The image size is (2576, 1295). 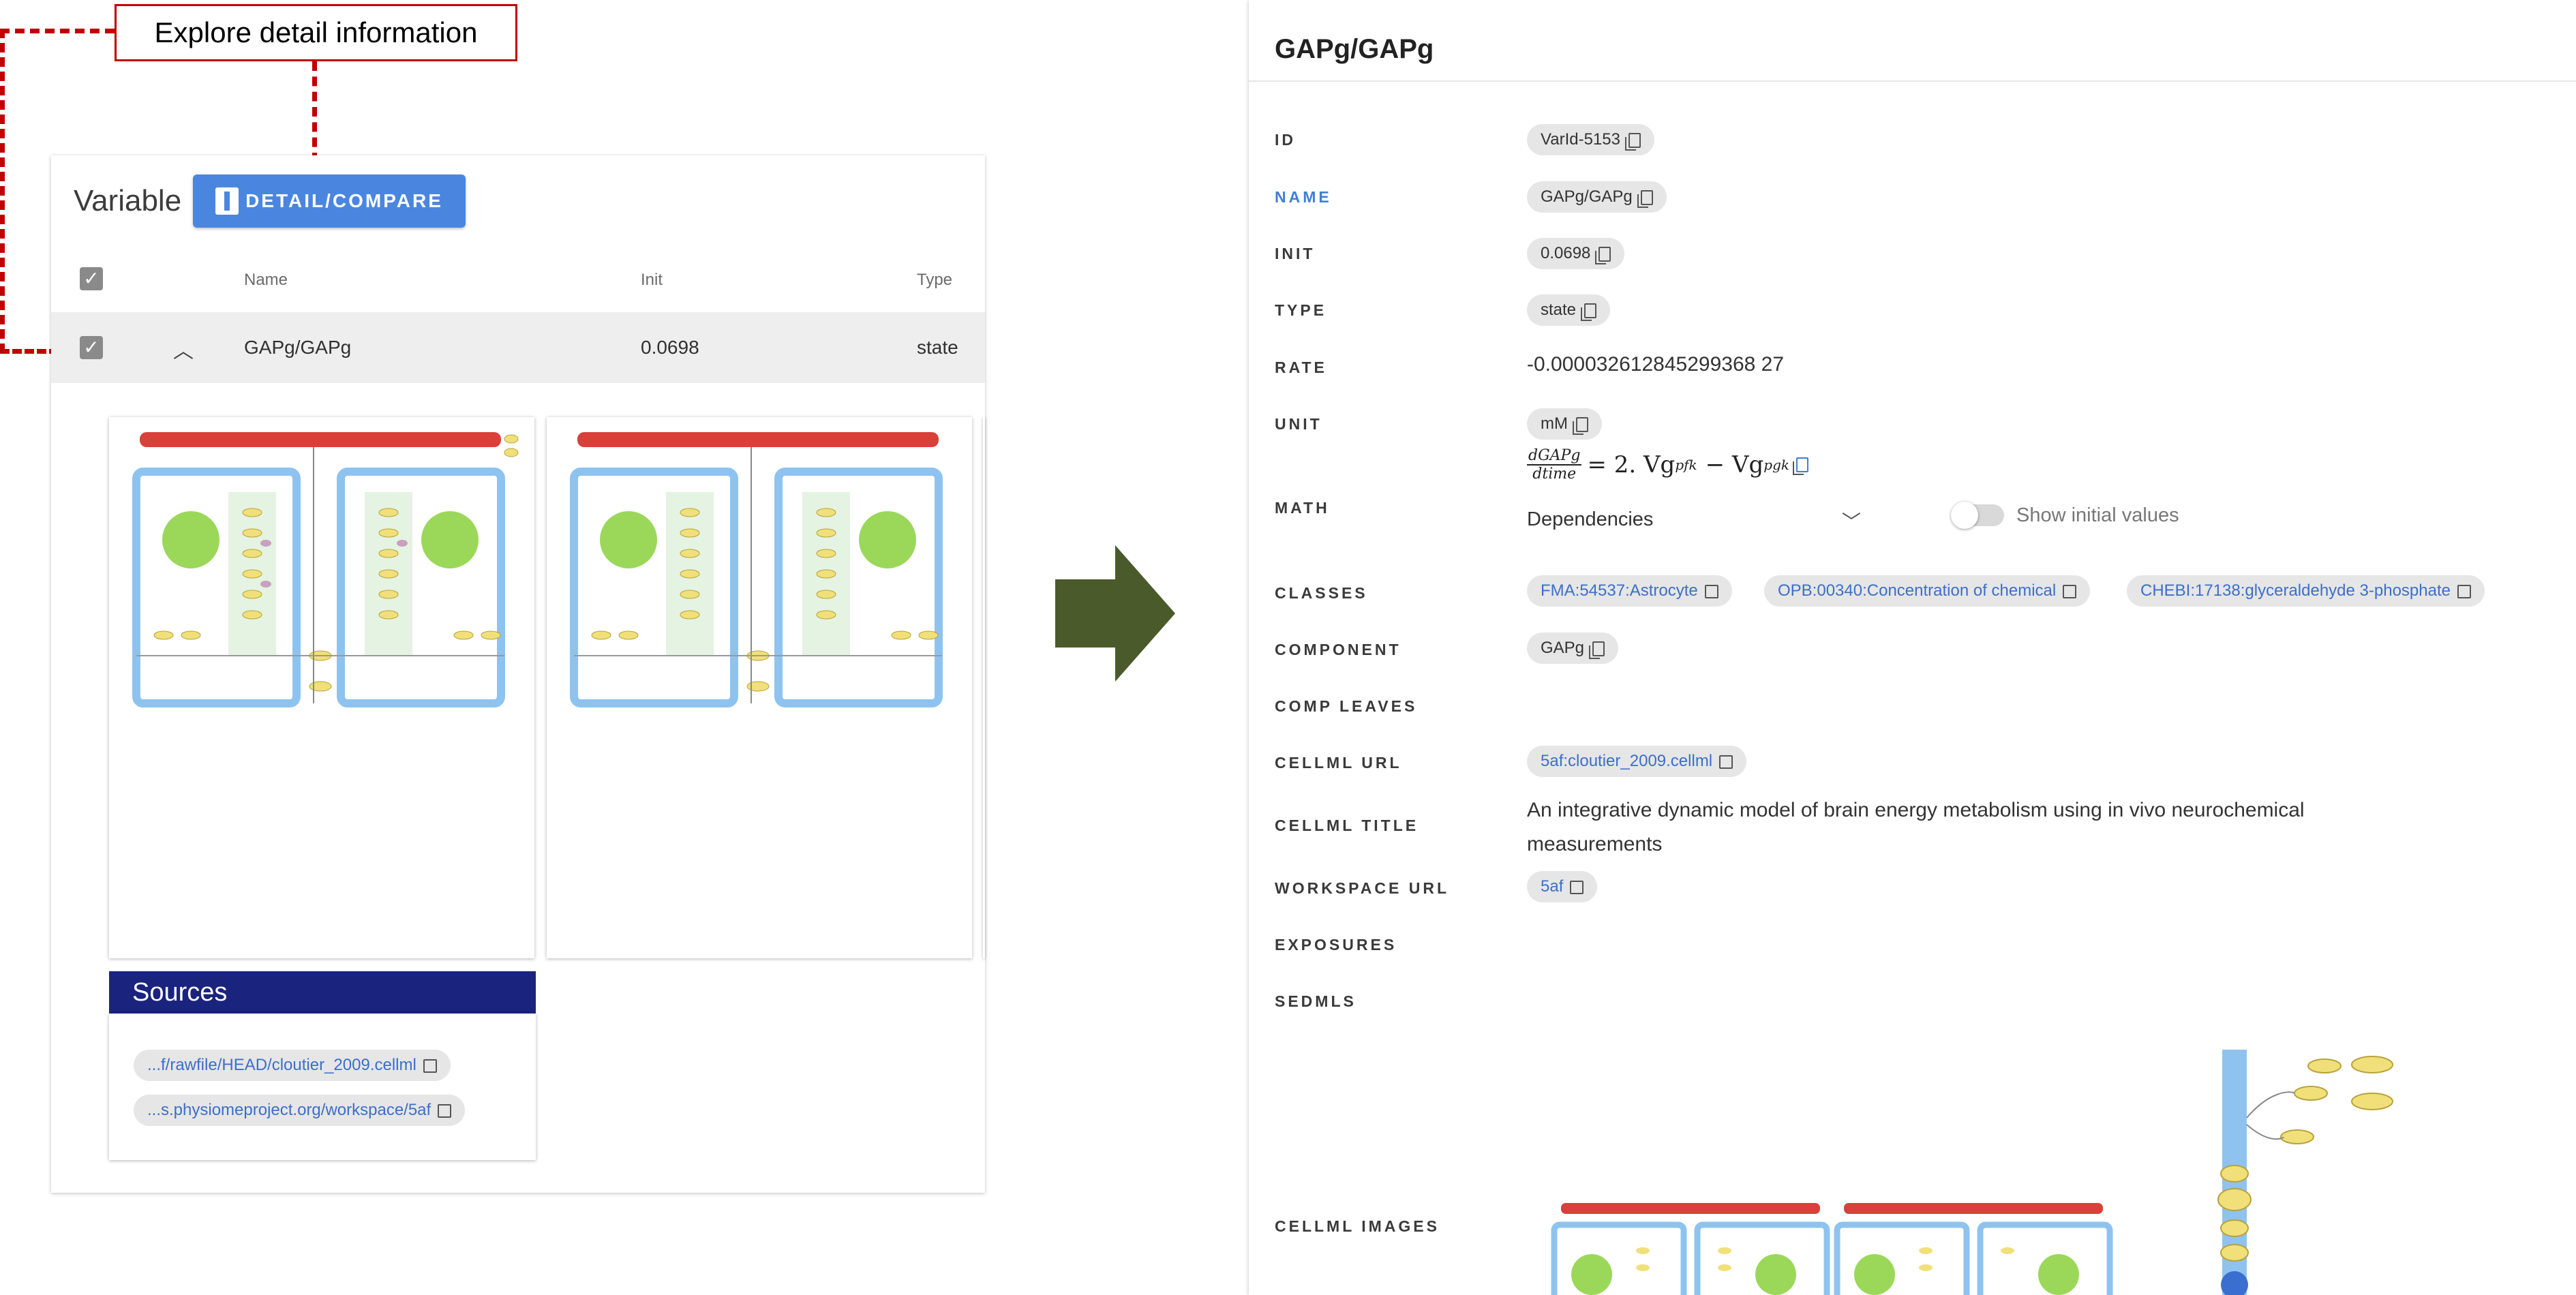 I want to click on workspace-url-chip: 5af, so click(x=1562, y=886).